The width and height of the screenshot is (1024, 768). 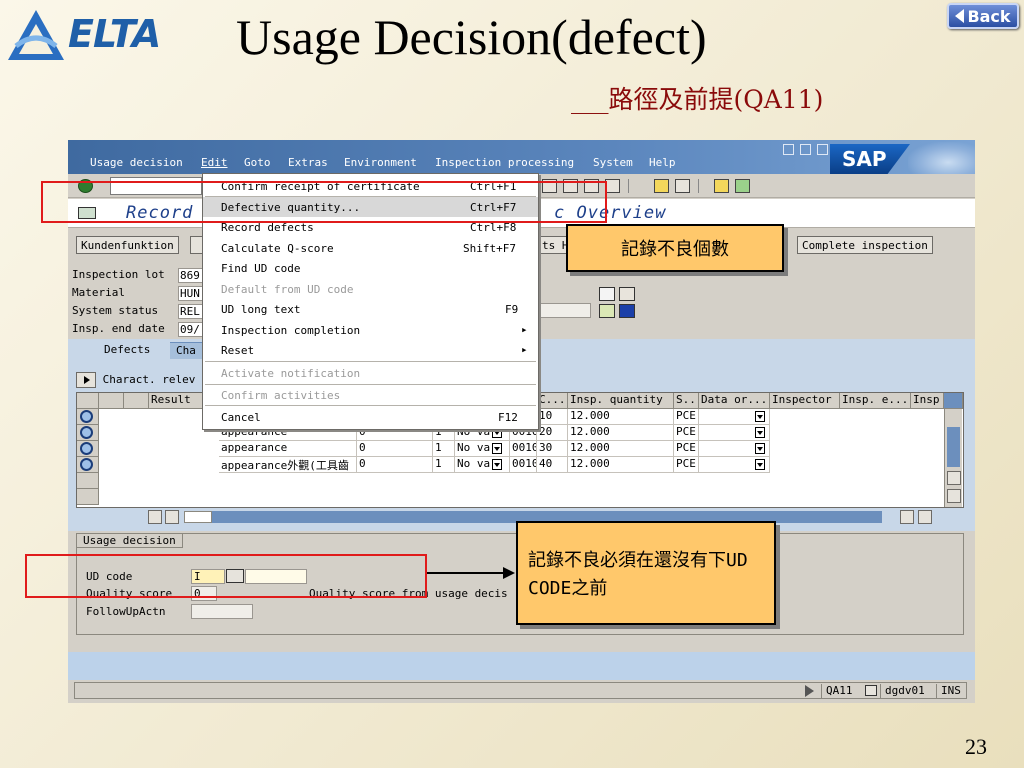 I want to click on menu-edit: Edit, so click(x=214, y=162).